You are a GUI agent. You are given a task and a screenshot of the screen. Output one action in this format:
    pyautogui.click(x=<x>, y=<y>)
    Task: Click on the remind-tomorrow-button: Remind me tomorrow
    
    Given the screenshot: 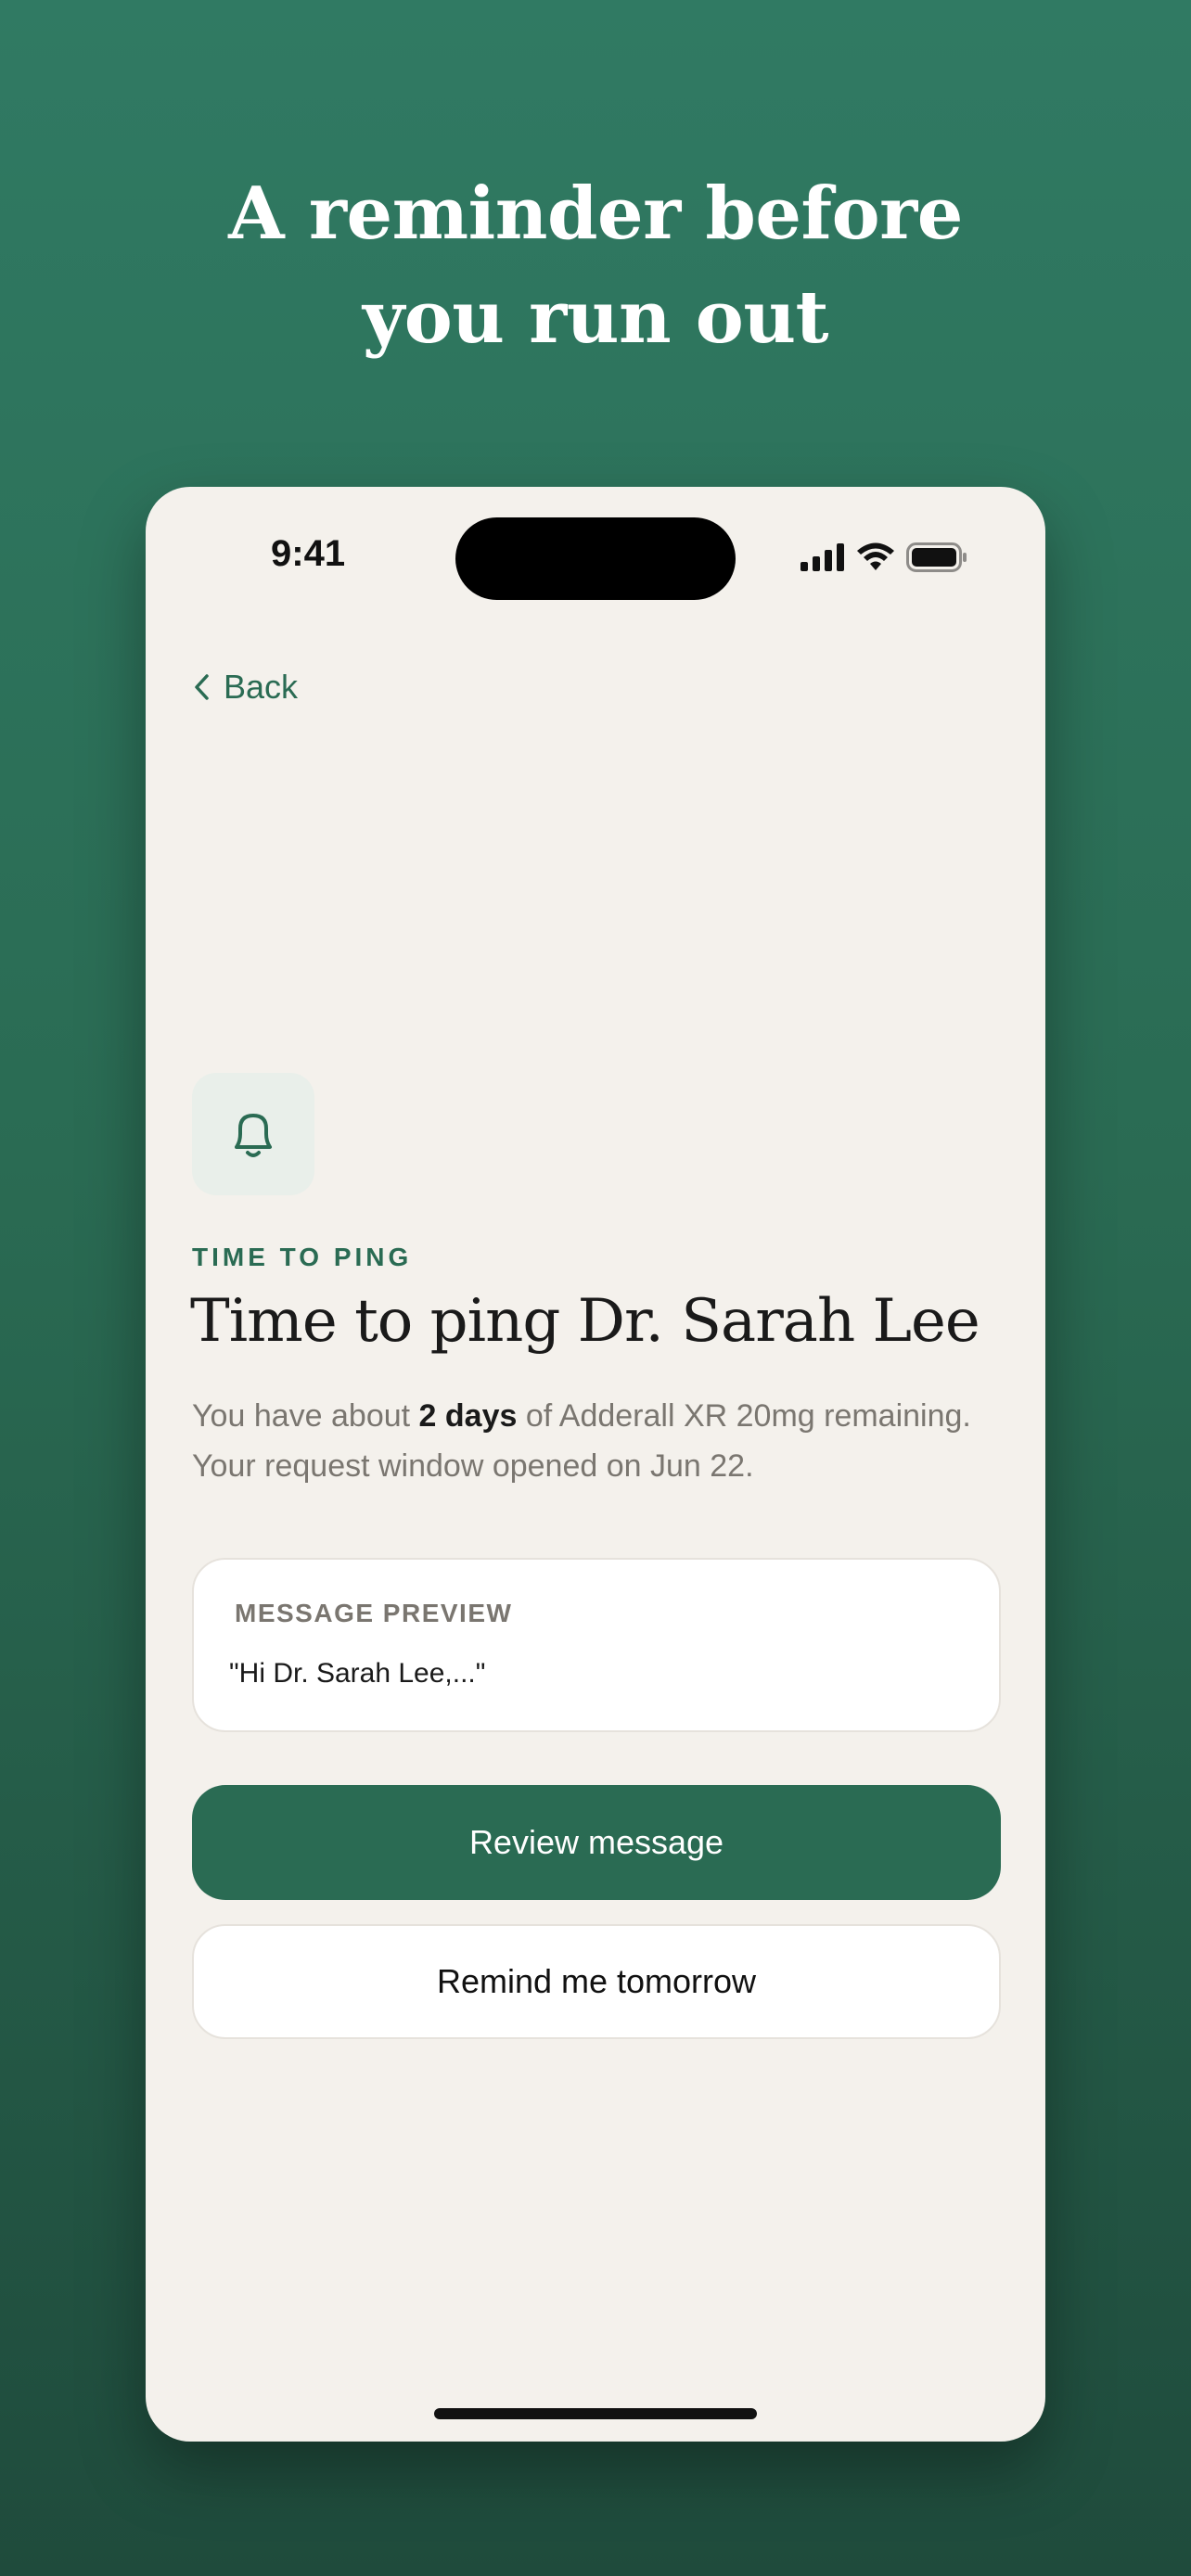 What is the action you would take?
    pyautogui.click(x=597, y=1981)
    